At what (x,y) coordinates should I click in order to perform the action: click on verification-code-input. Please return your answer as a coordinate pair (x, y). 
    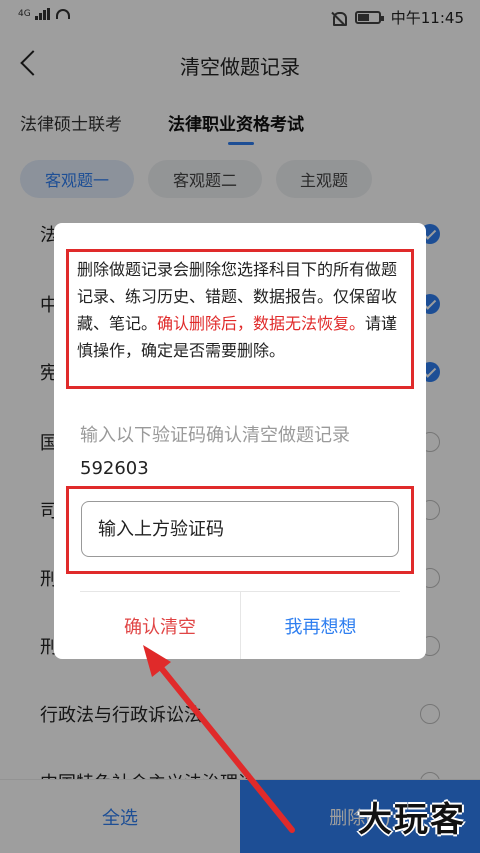
    Looking at the image, I should click on (240, 529).